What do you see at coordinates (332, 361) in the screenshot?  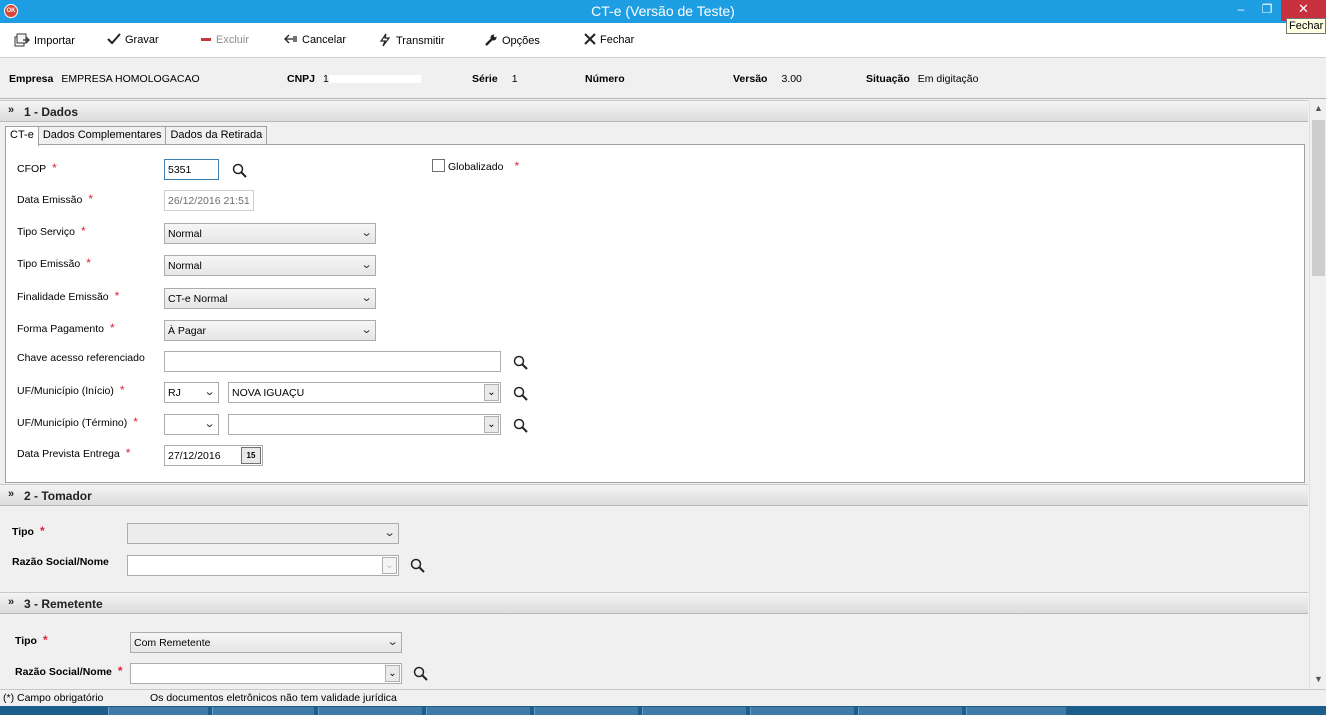 I see `chave-acesso-input` at bounding box center [332, 361].